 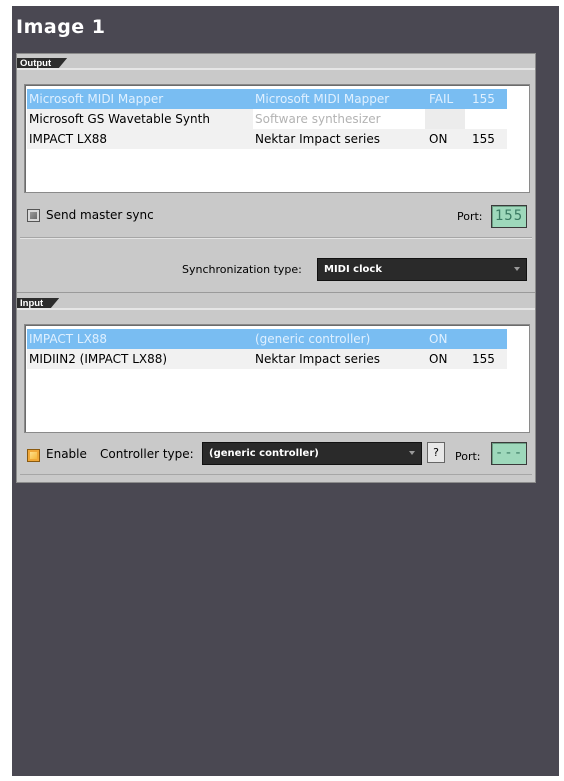 What do you see at coordinates (147, 454) in the screenshot?
I see `controller-type-label: Controller type:` at bounding box center [147, 454].